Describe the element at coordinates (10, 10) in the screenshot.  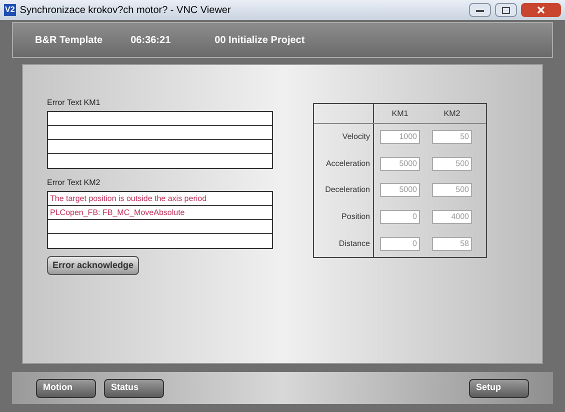
I see `app-icon: V2` at that location.